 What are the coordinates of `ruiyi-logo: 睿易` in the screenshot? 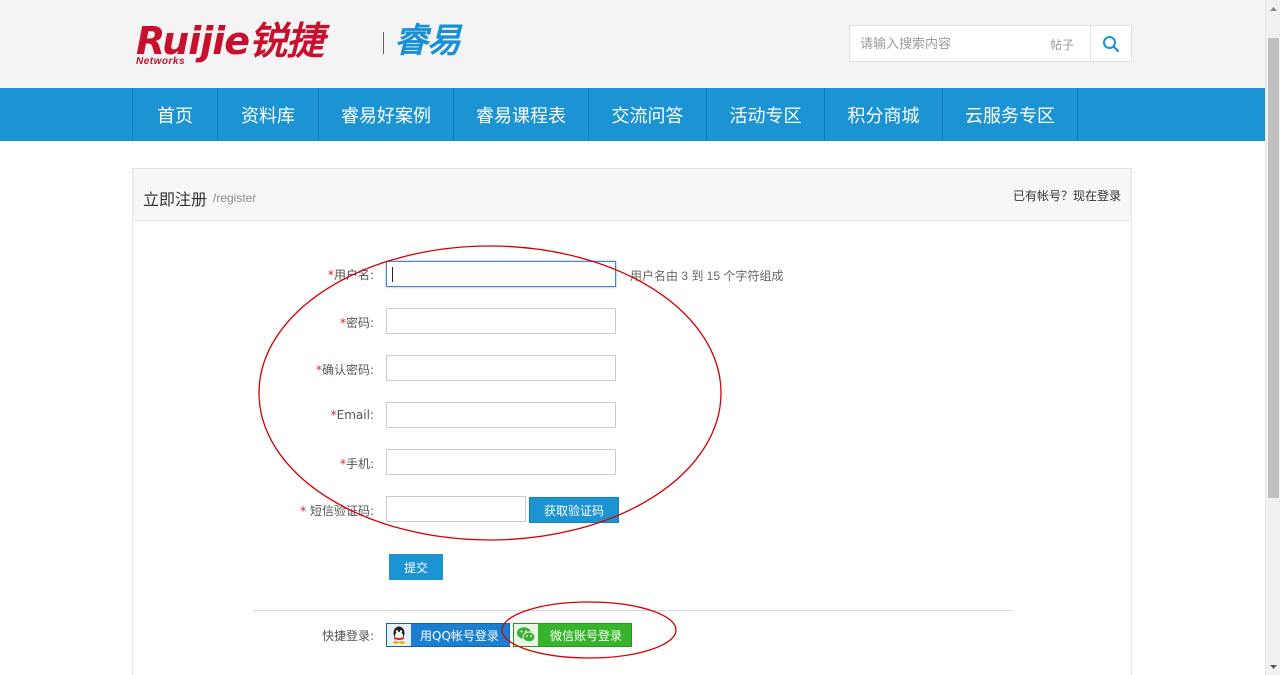 It's located at (427, 41).